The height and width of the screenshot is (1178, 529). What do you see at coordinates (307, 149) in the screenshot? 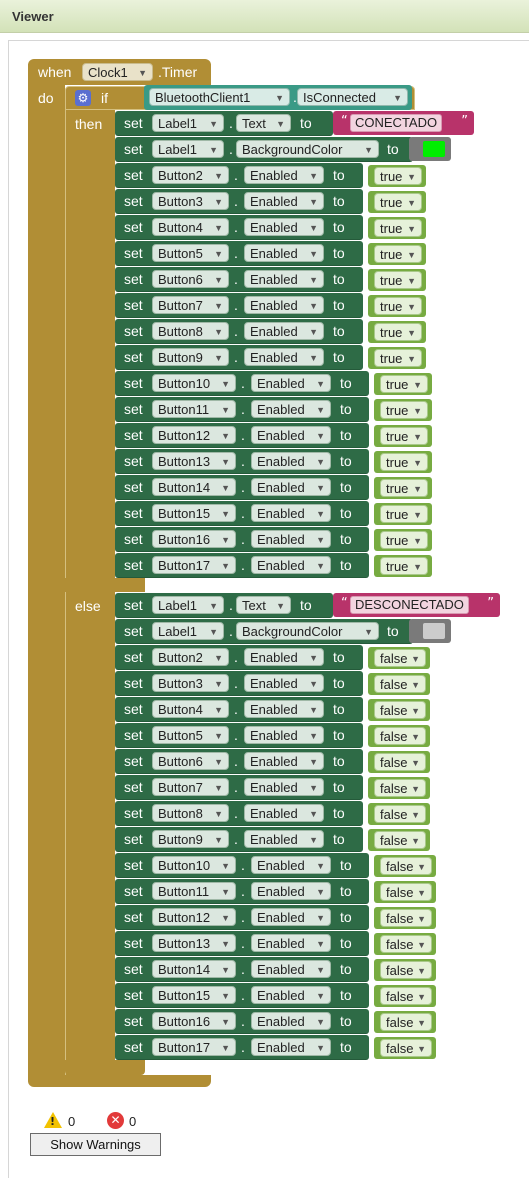
I see `backgroundcolor-property-dropdown: BackgroundColor ▼` at bounding box center [307, 149].